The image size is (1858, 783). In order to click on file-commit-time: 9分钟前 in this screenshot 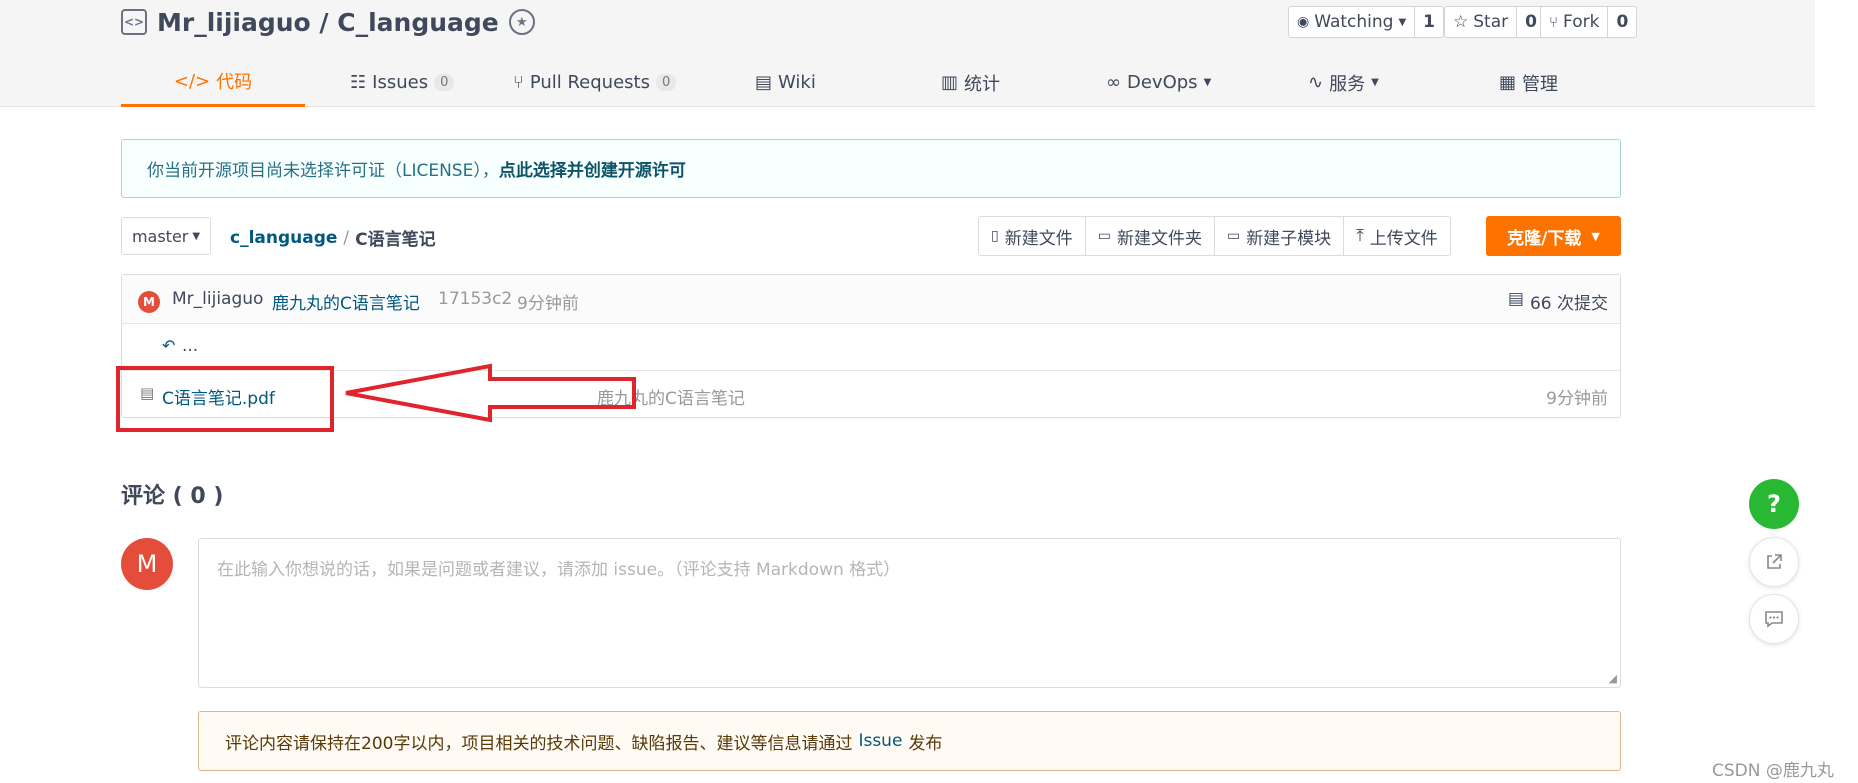, I will do `click(1577, 399)`.